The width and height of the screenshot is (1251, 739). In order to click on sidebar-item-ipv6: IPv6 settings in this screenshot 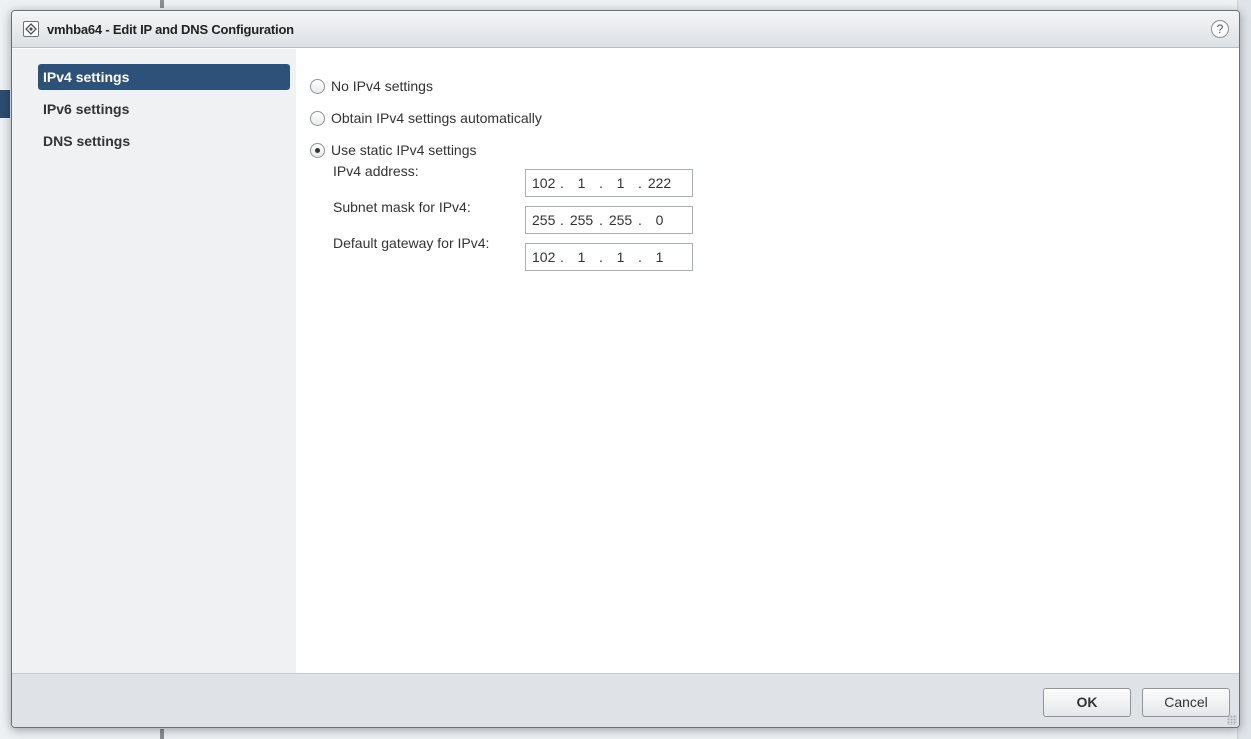, I will do `click(164, 109)`.